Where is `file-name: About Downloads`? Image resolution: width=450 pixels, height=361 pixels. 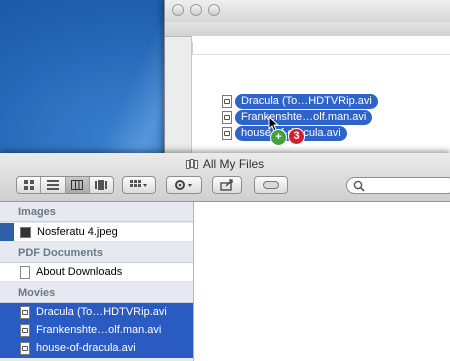 file-name: About Downloads is located at coordinates (79, 272).